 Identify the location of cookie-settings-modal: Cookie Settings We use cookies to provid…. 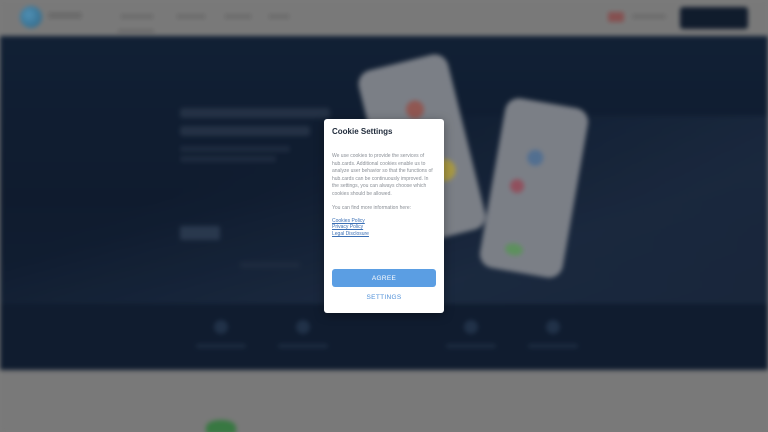
(384, 216).